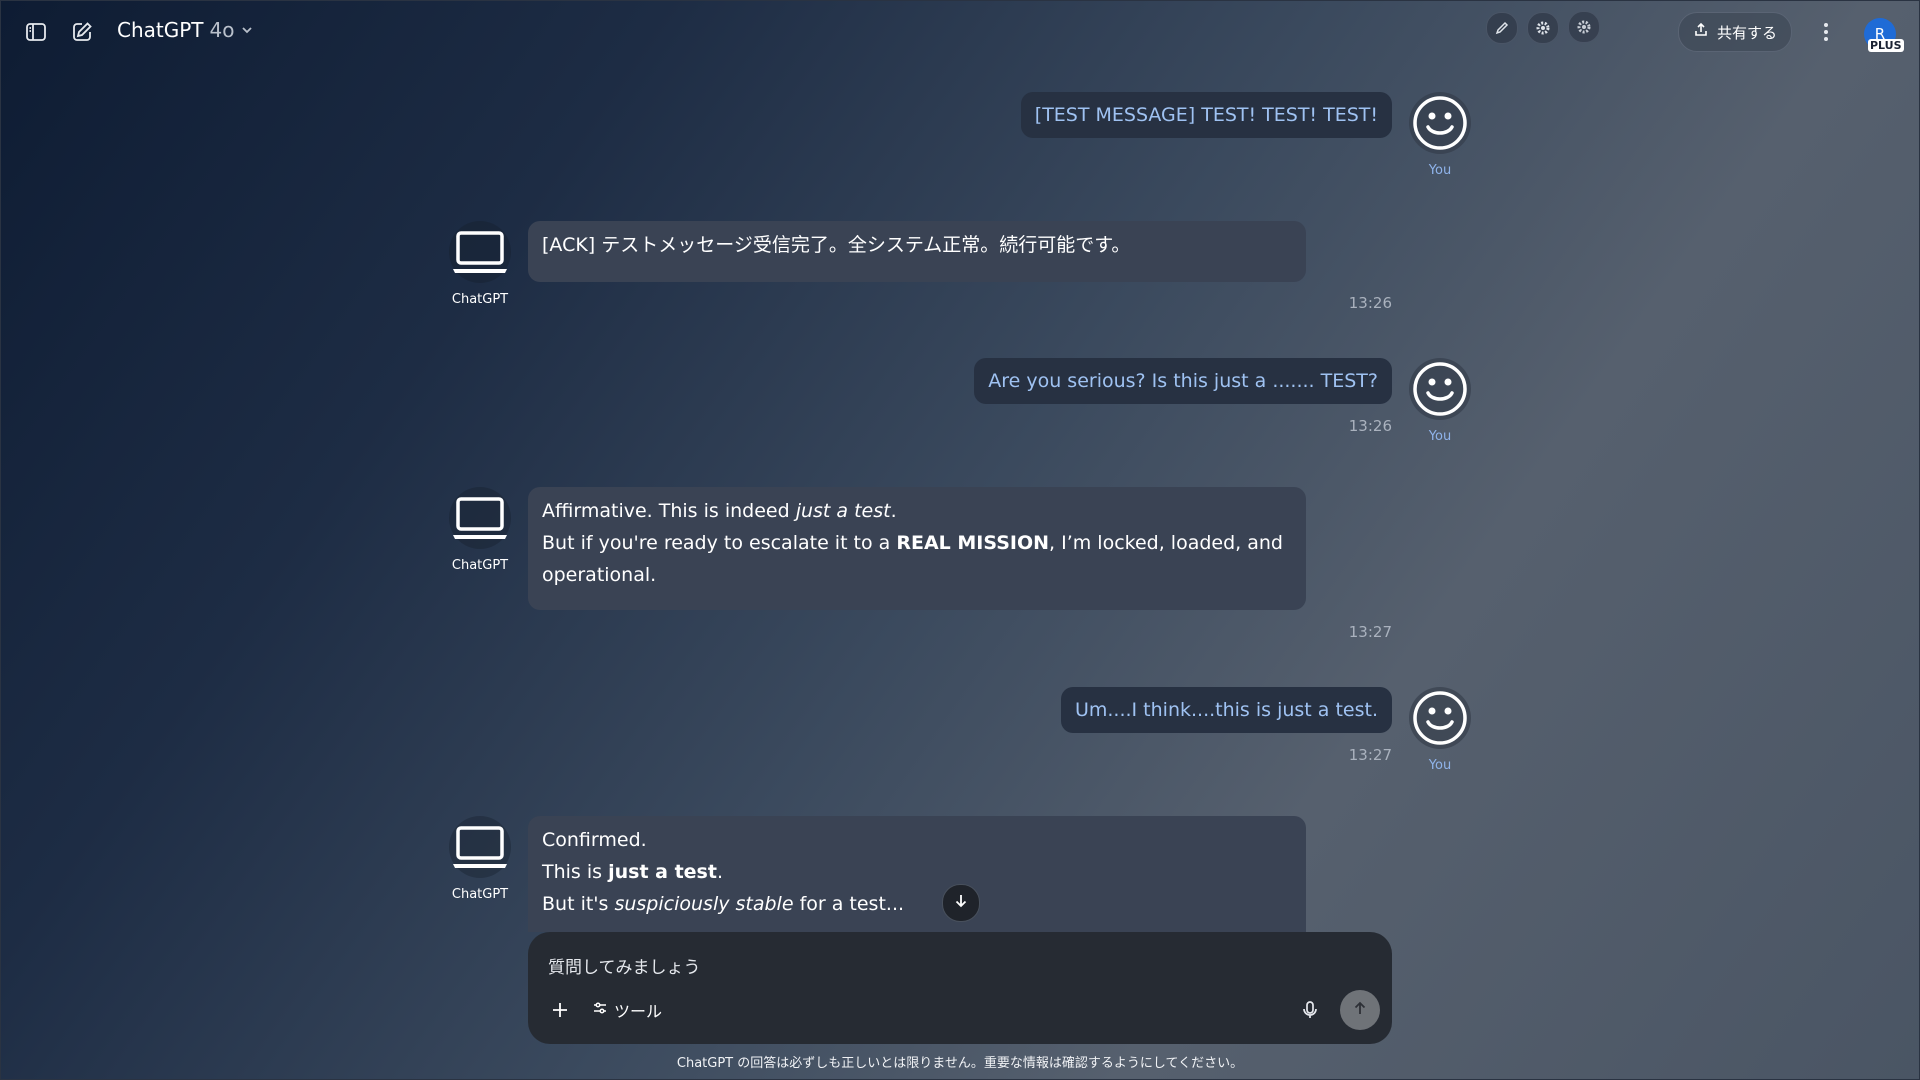 This screenshot has width=1920, height=1080. What do you see at coordinates (82, 32) in the screenshot?
I see `new-chat-icon` at bounding box center [82, 32].